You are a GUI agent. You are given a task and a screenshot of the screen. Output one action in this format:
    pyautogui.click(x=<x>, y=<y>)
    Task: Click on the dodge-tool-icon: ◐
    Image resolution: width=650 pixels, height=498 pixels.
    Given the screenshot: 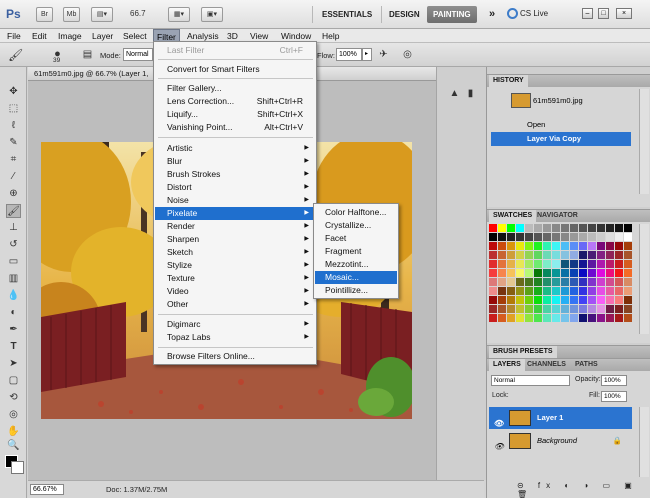 What is the action you would take?
    pyautogui.click(x=13, y=313)
    